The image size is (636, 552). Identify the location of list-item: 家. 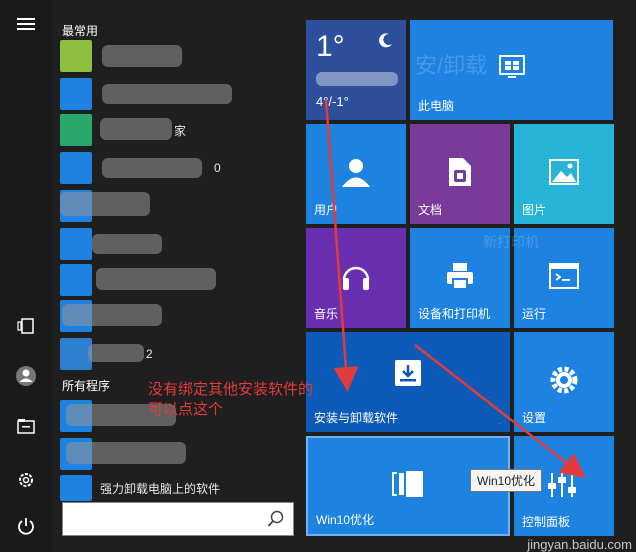
(175, 130).